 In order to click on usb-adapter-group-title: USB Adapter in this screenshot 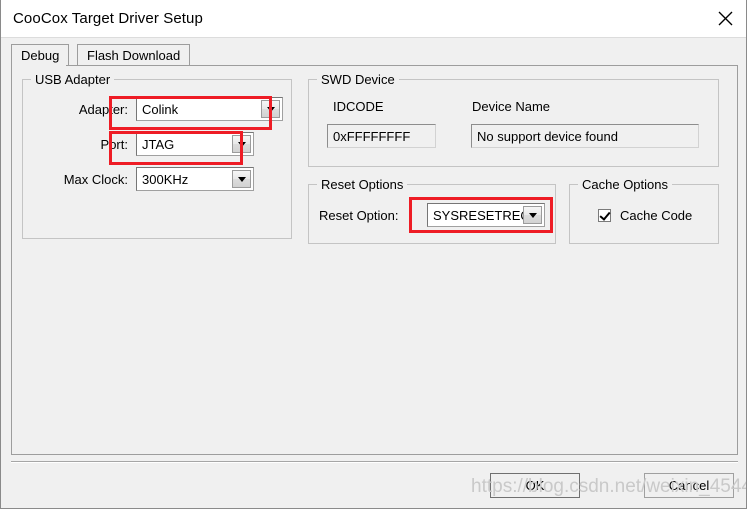, I will do `click(73, 79)`.